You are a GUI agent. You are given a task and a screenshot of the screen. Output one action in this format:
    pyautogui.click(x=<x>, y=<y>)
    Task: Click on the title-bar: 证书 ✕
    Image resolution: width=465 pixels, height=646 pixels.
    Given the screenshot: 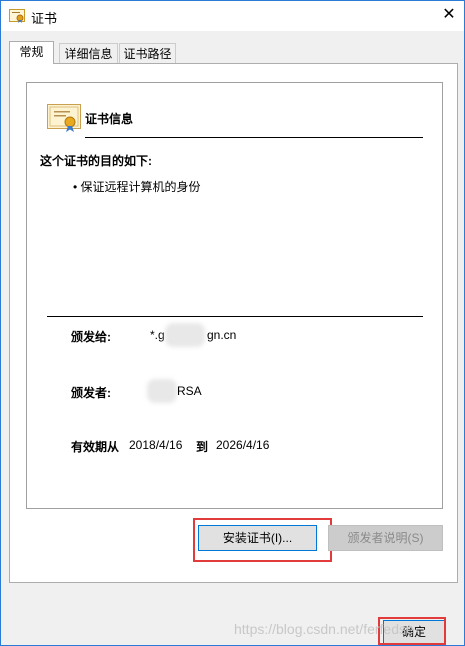 What is the action you would take?
    pyautogui.click(x=232, y=16)
    